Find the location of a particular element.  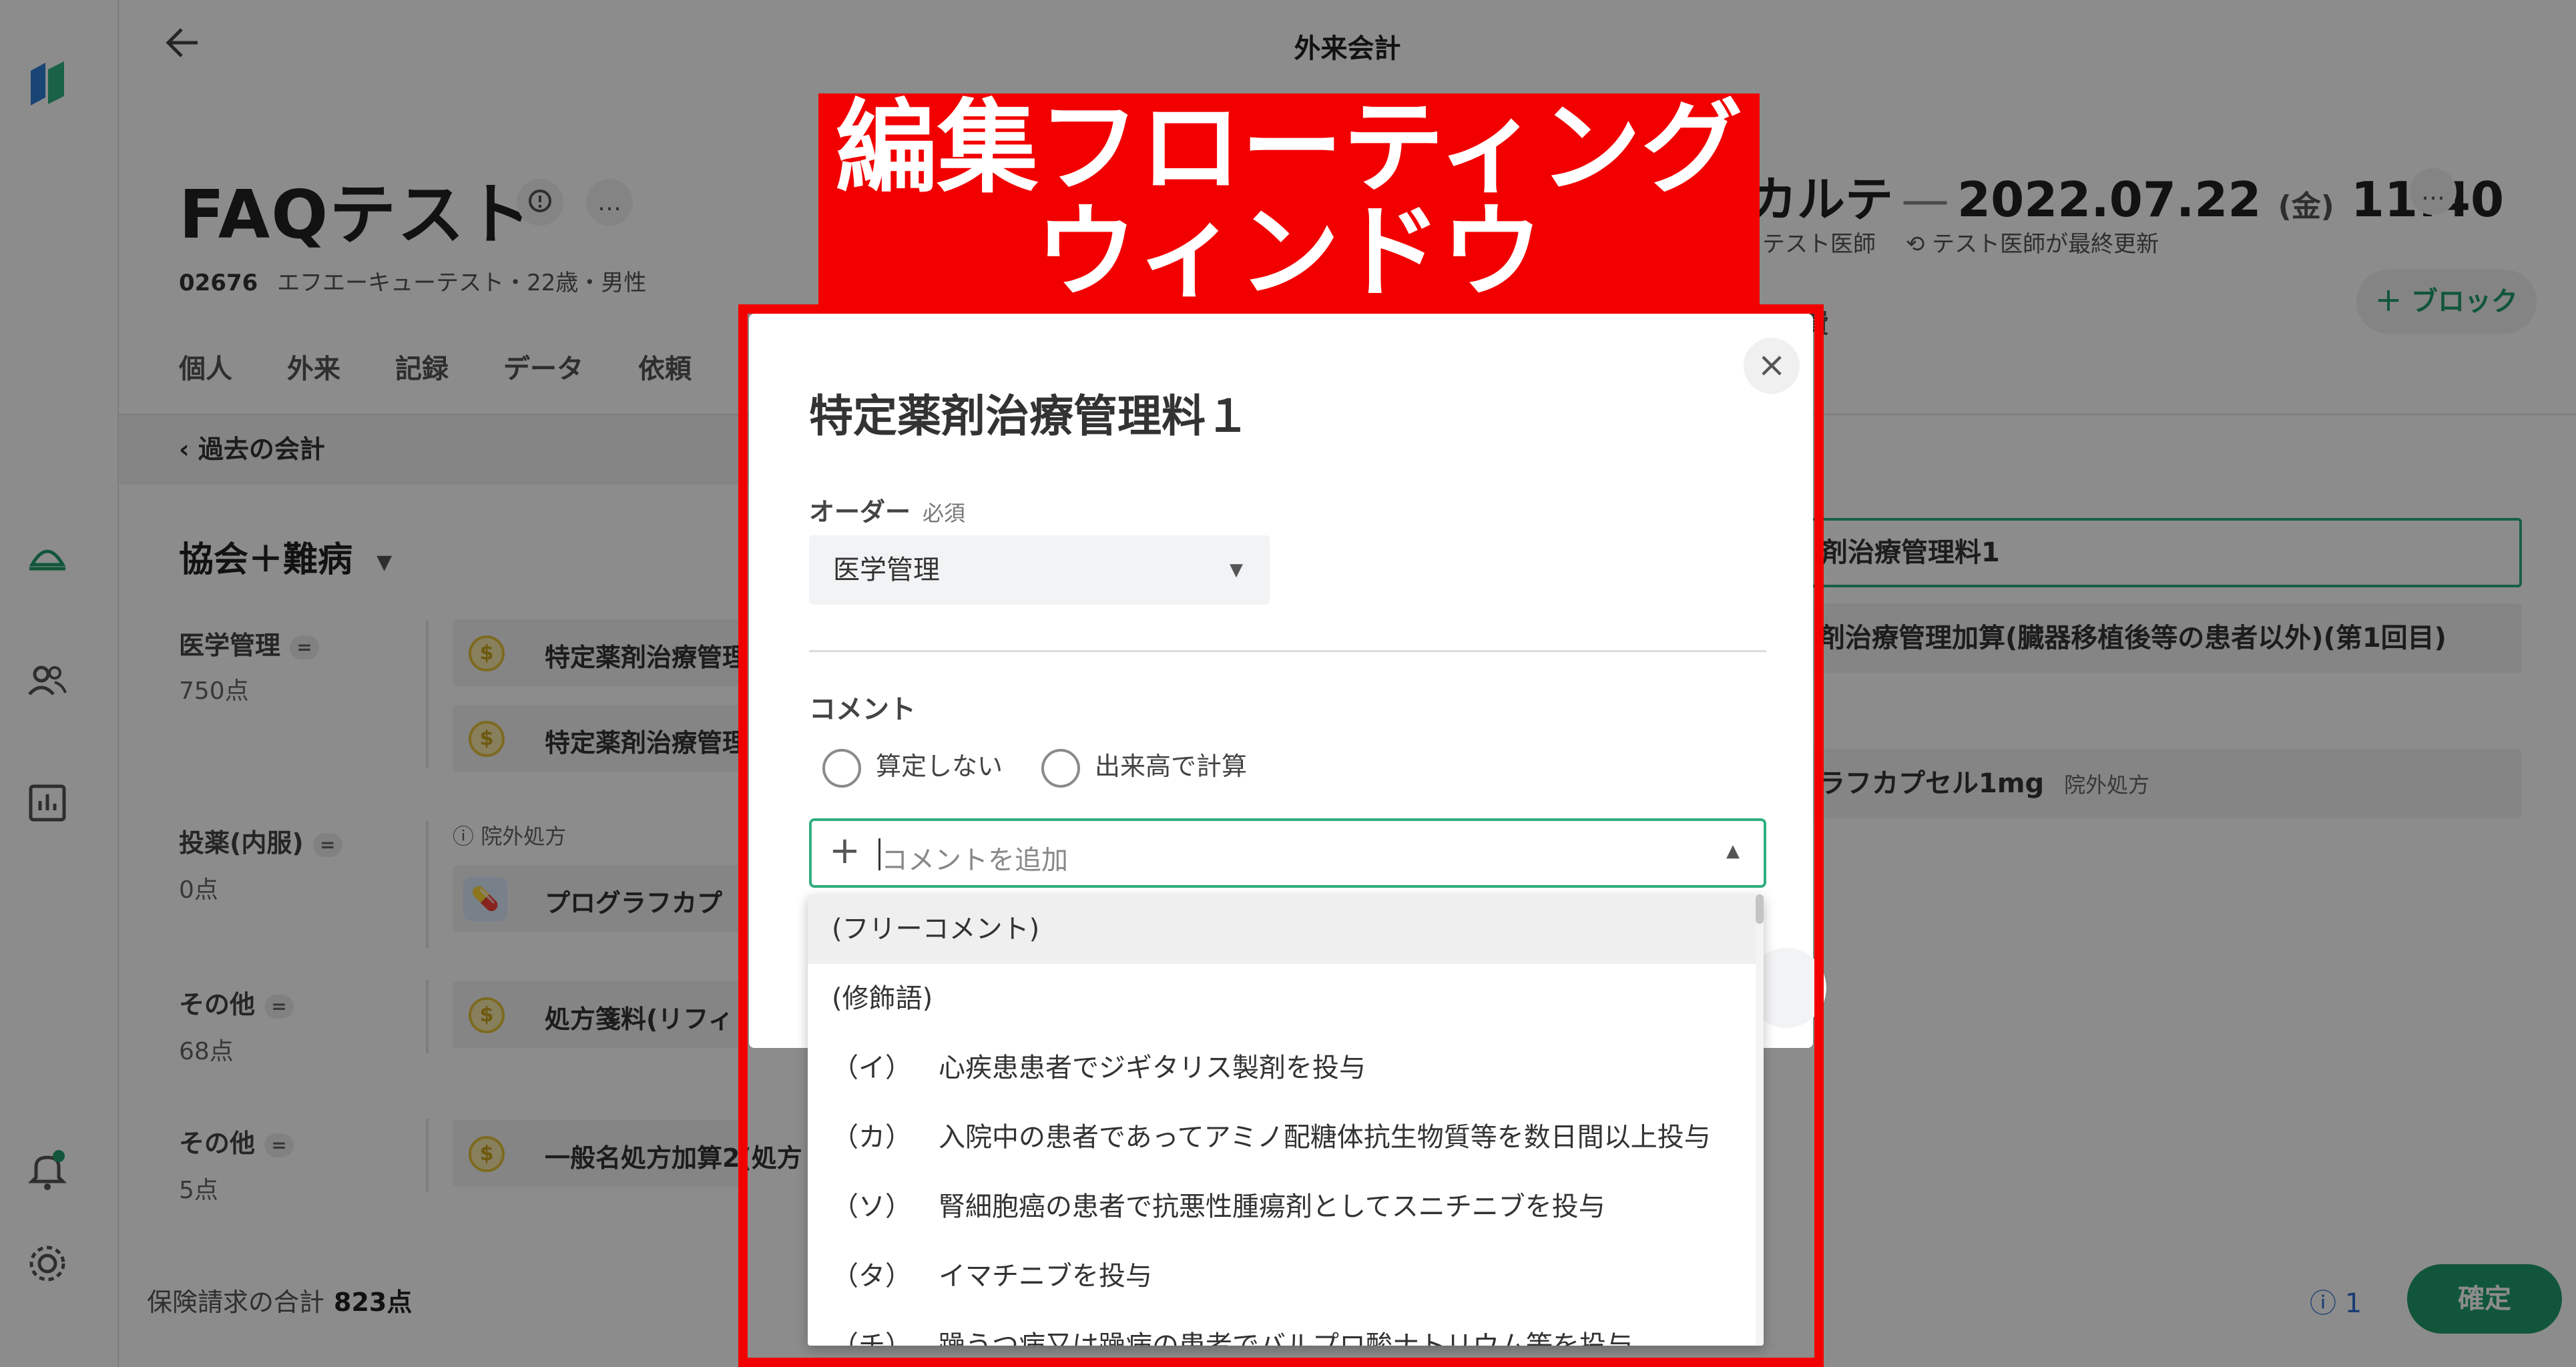

annotation-callout: 編集フローティング ウィンドウ is located at coordinates (1289, 200).